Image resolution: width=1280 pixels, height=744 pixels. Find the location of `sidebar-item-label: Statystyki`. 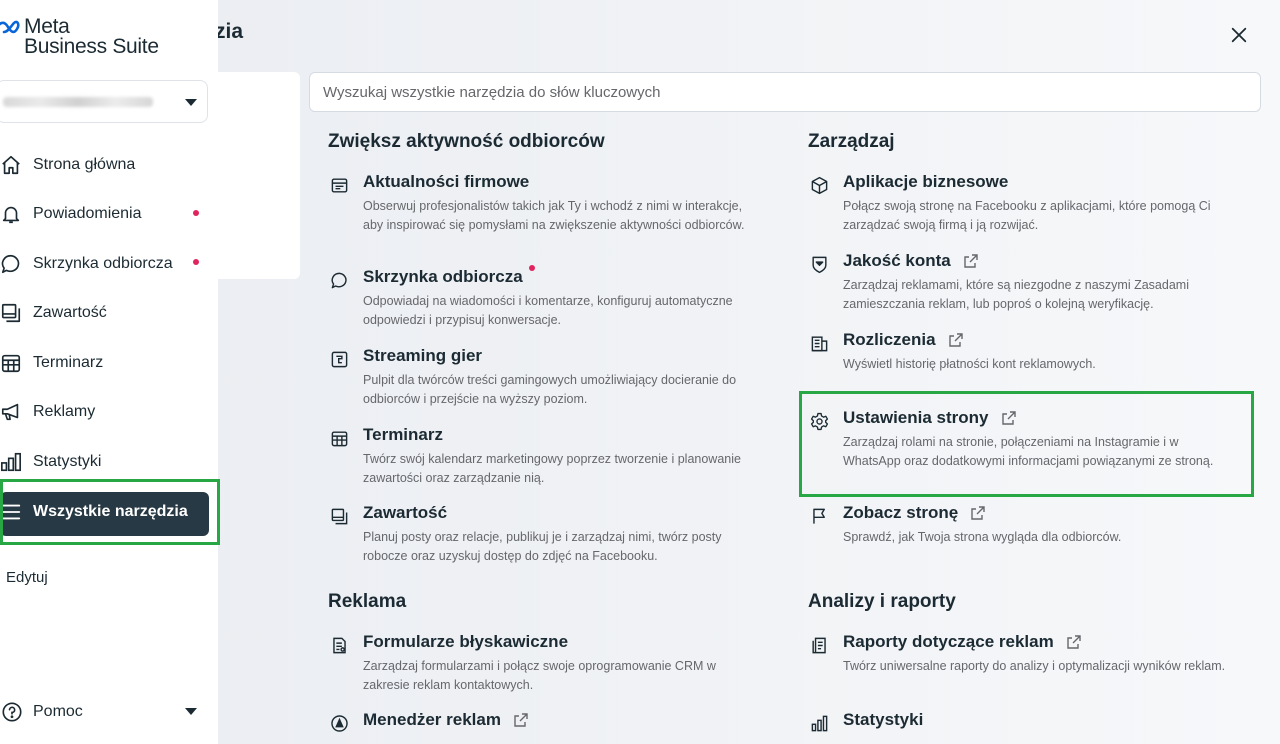

sidebar-item-label: Statystyki is located at coordinates (67, 461).